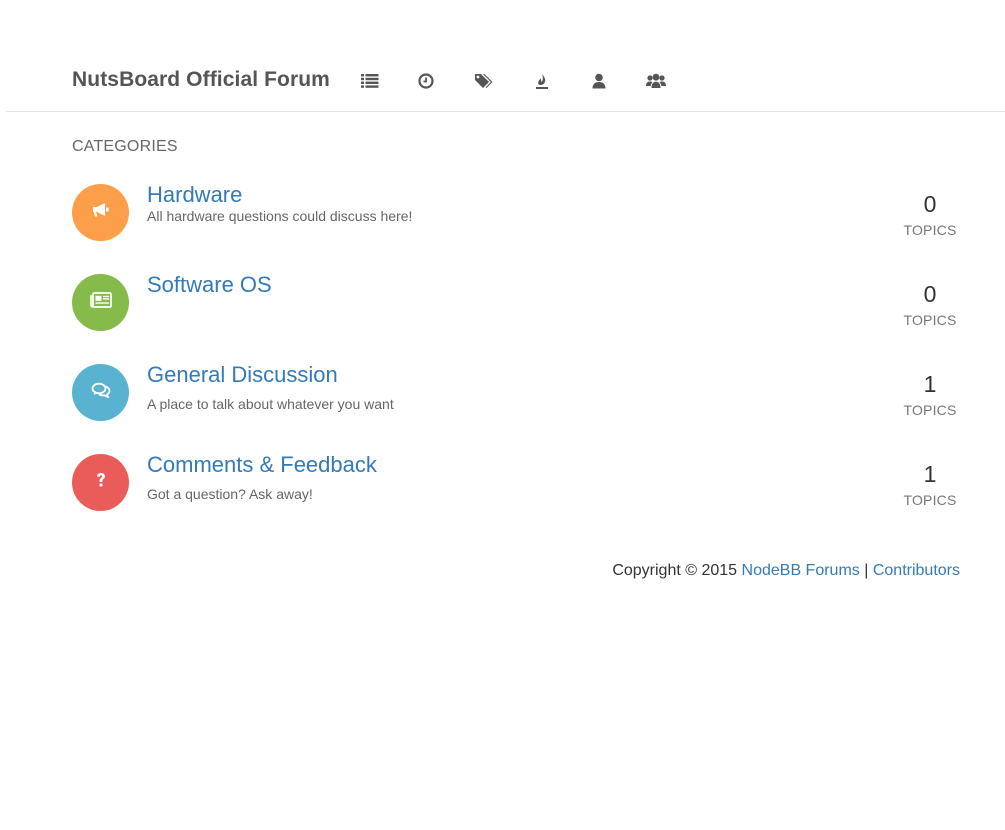  What do you see at coordinates (916, 570) in the screenshot?
I see `contributors-link: Contributors` at bounding box center [916, 570].